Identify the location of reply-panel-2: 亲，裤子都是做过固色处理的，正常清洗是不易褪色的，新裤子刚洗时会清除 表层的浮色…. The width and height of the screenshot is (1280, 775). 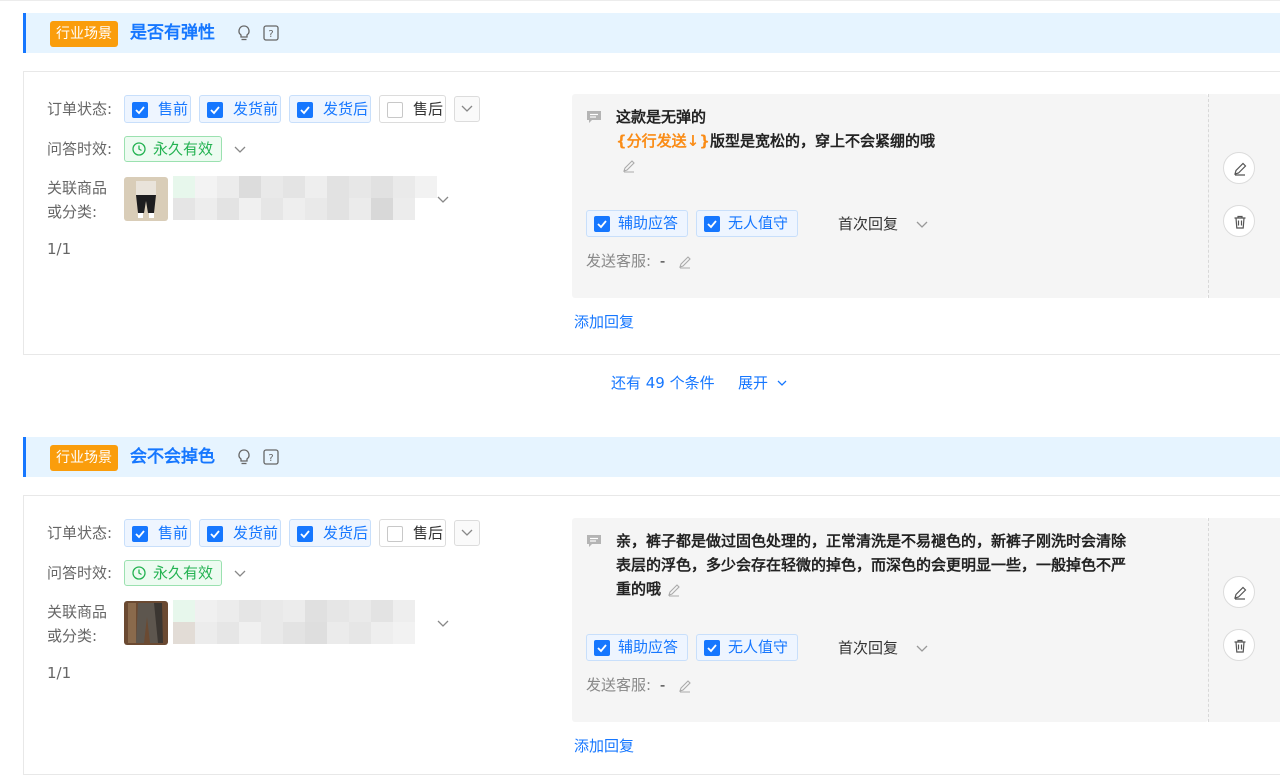
(890, 620).